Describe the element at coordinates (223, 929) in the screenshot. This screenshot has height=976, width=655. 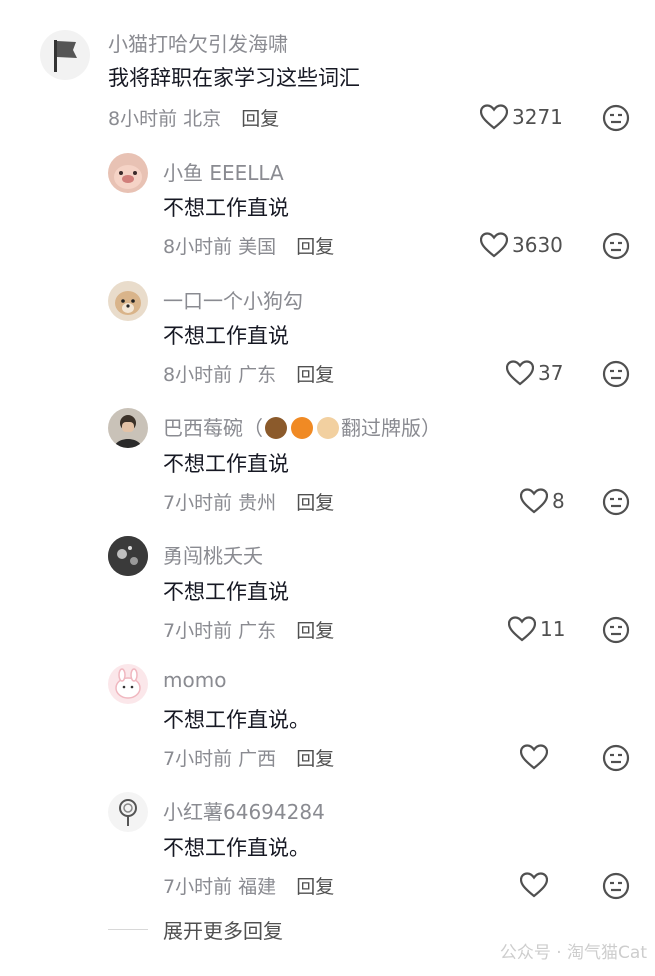
I see `expand-more-replies-button: 展开更多回复` at that location.